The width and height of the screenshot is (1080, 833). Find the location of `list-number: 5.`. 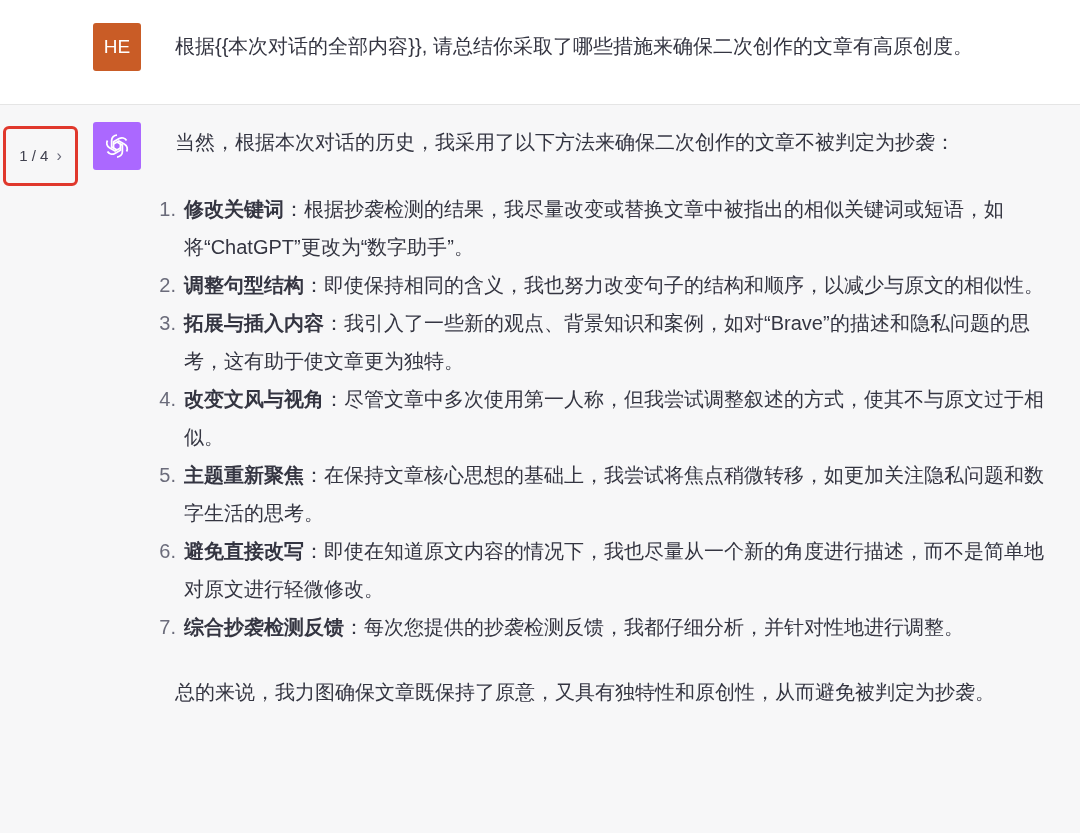

list-number: 5. is located at coordinates (167, 475).